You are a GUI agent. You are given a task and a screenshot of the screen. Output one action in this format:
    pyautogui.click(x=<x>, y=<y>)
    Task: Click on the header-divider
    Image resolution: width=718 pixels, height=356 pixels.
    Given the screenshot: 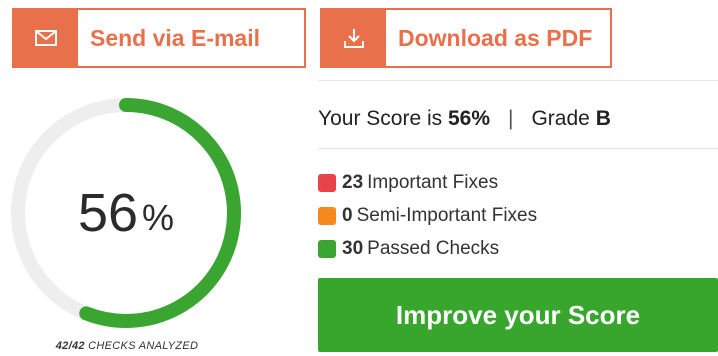 What is the action you would take?
    pyautogui.click(x=518, y=80)
    